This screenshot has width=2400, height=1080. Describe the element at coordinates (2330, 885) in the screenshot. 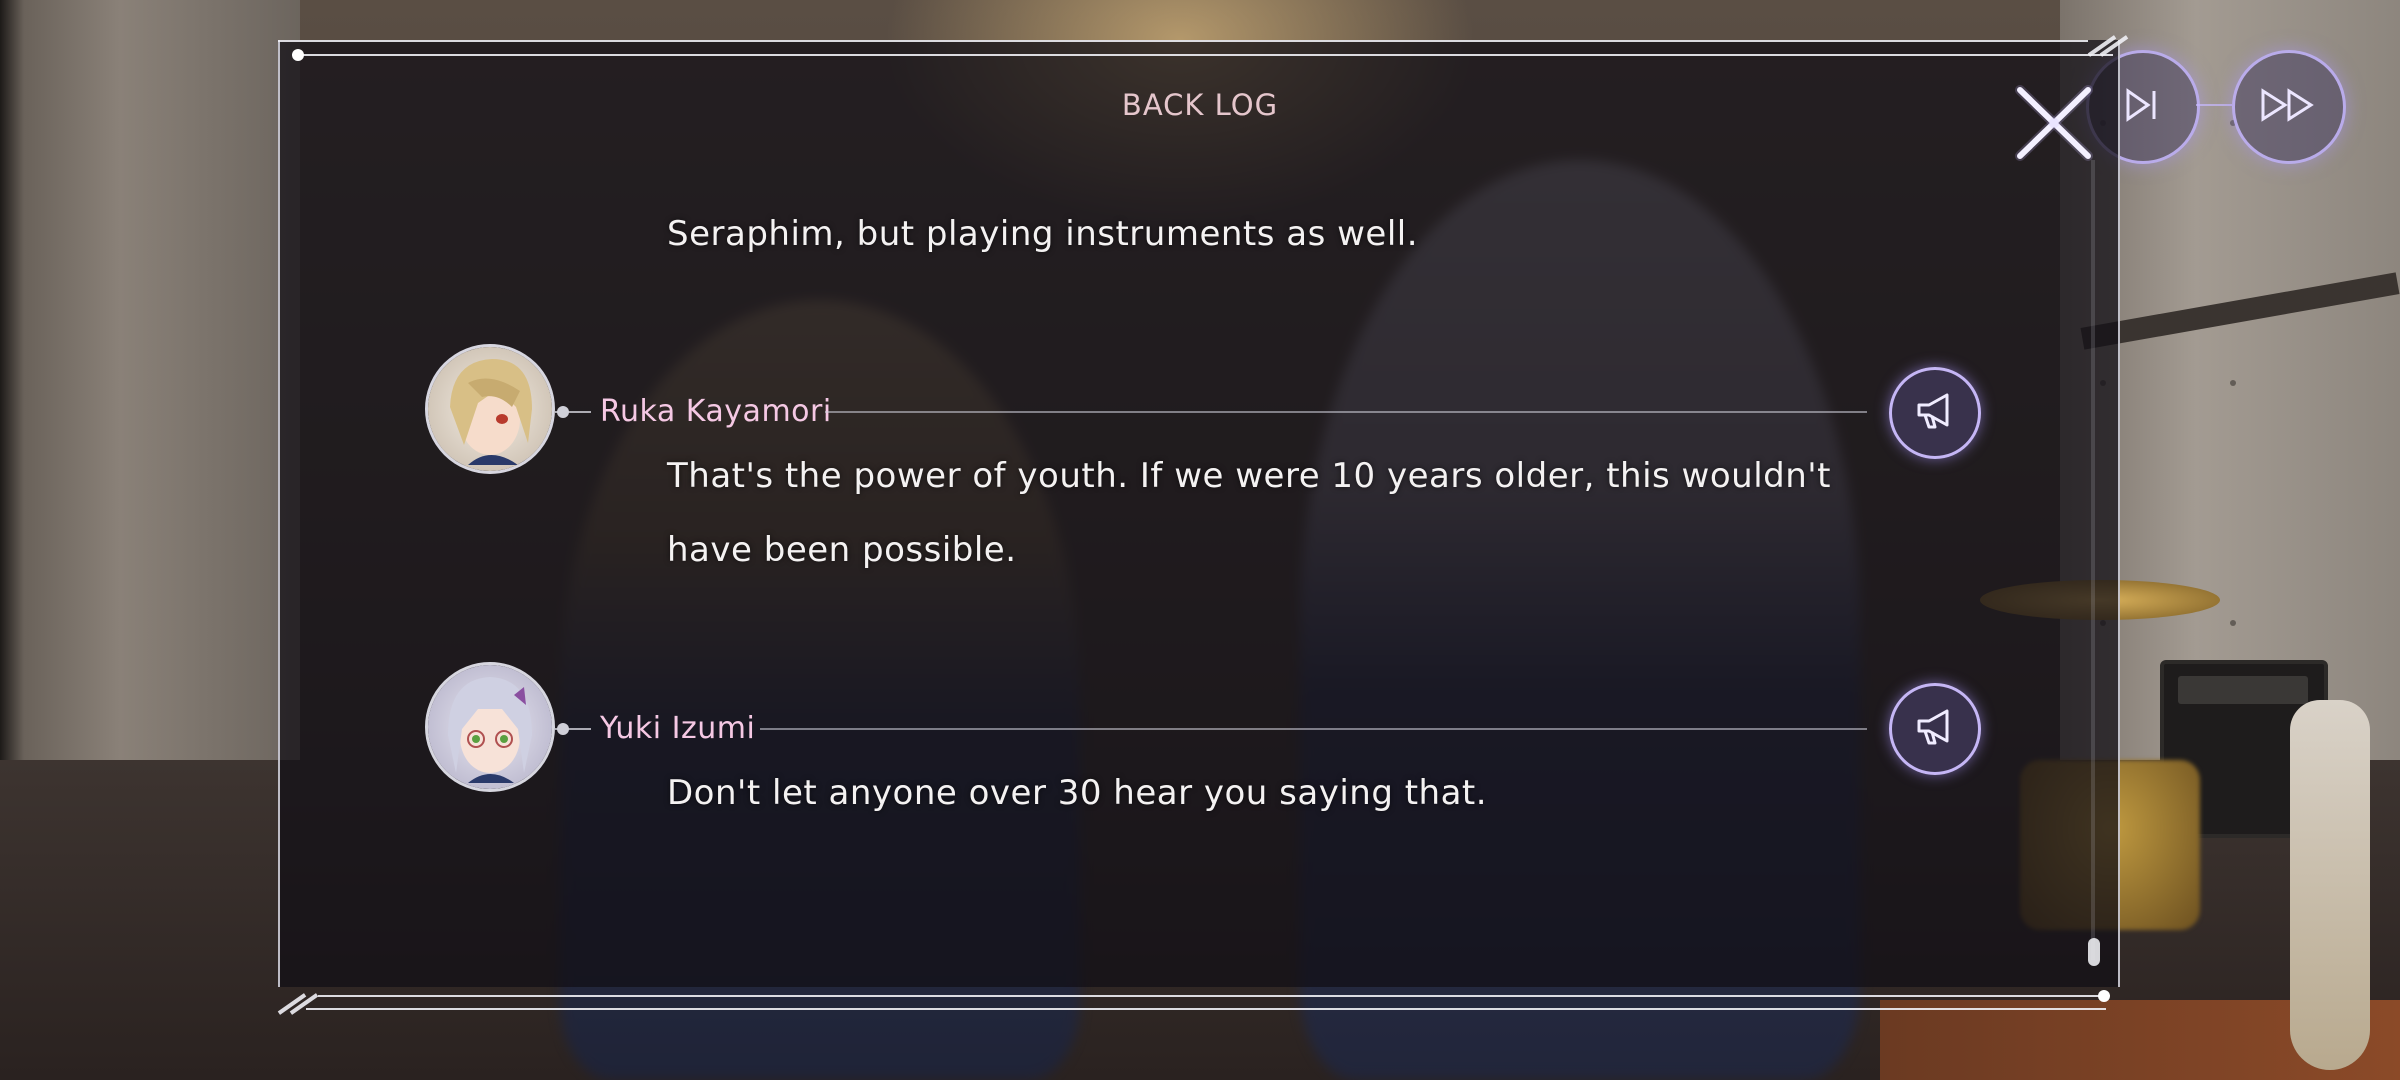

I see `background-guitar` at that location.